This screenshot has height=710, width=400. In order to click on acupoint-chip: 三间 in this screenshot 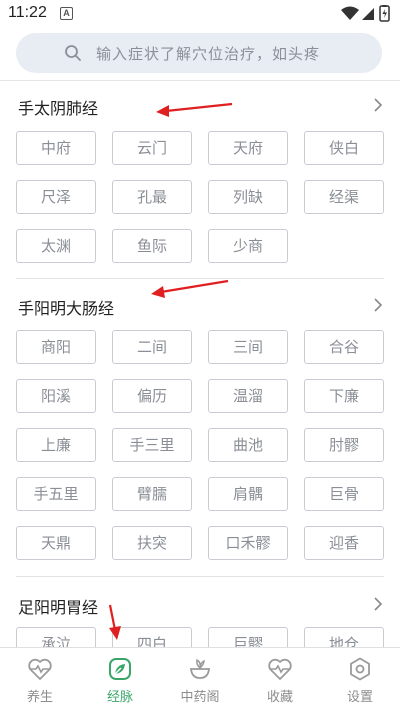, I will do `click(248, 347)`.